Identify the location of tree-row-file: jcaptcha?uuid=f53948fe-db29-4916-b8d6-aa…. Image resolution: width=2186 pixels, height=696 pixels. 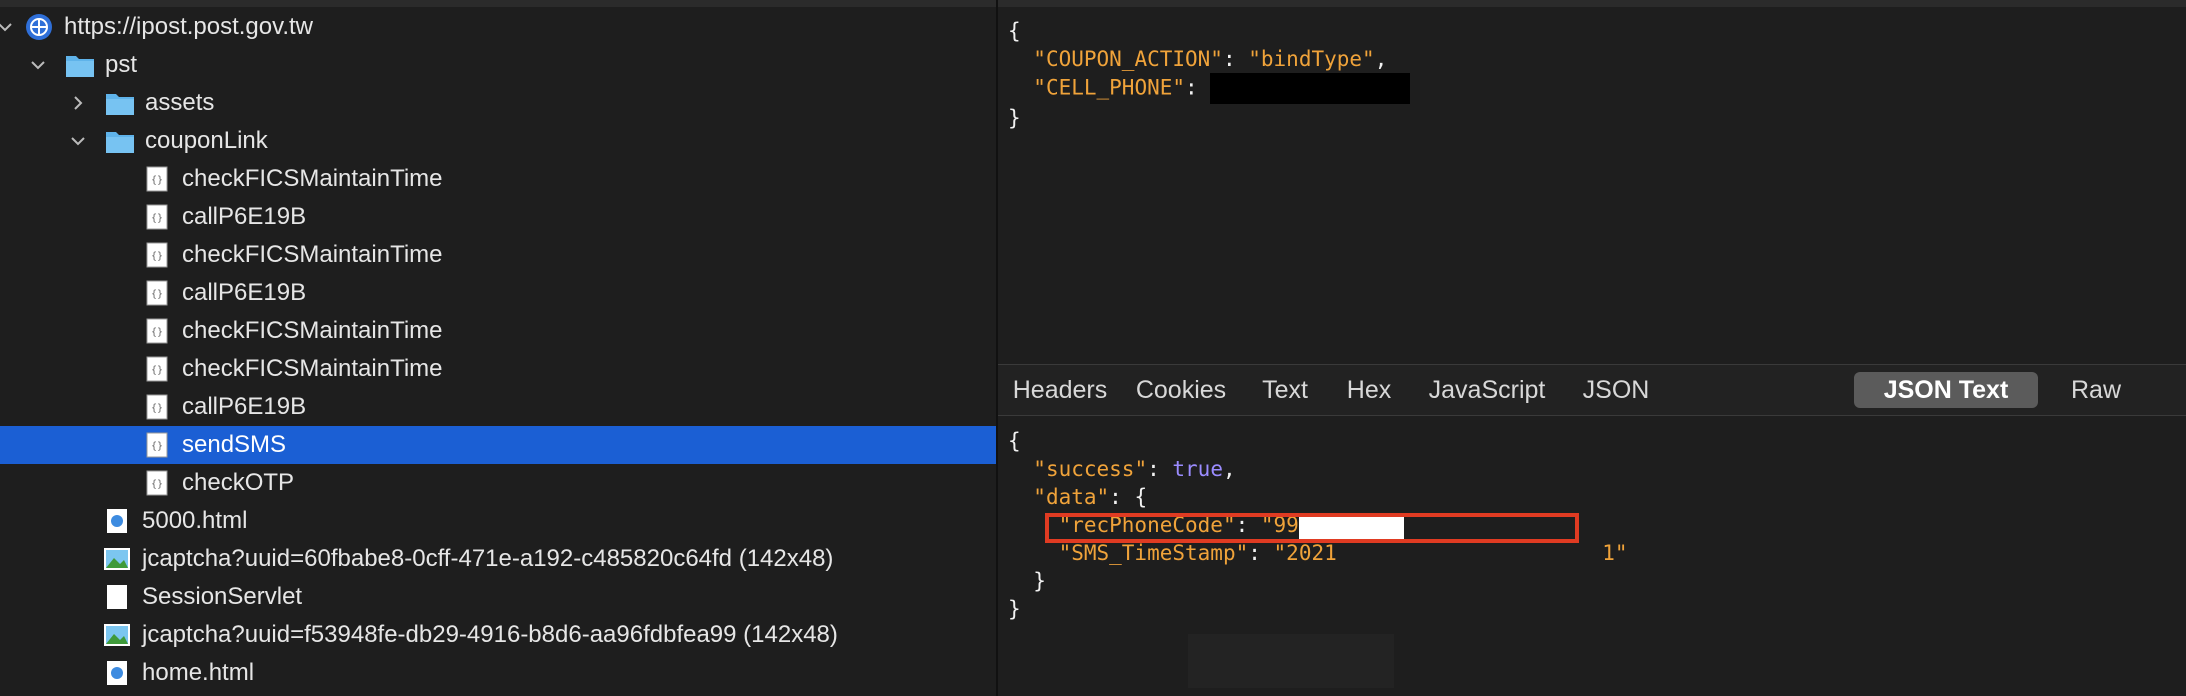
(498, 635).